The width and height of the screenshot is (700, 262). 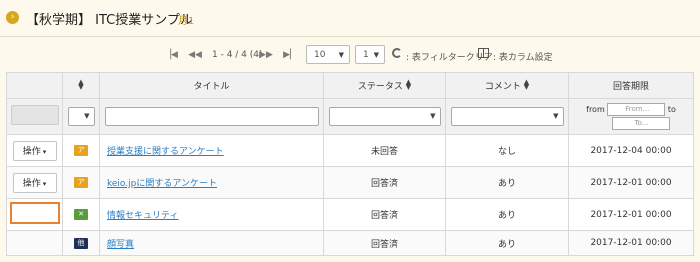 What do you see at coordinates (266, 55) in the screenshot?
I see `next-page-icon: ▶▶` at bounding box center [266, 55].